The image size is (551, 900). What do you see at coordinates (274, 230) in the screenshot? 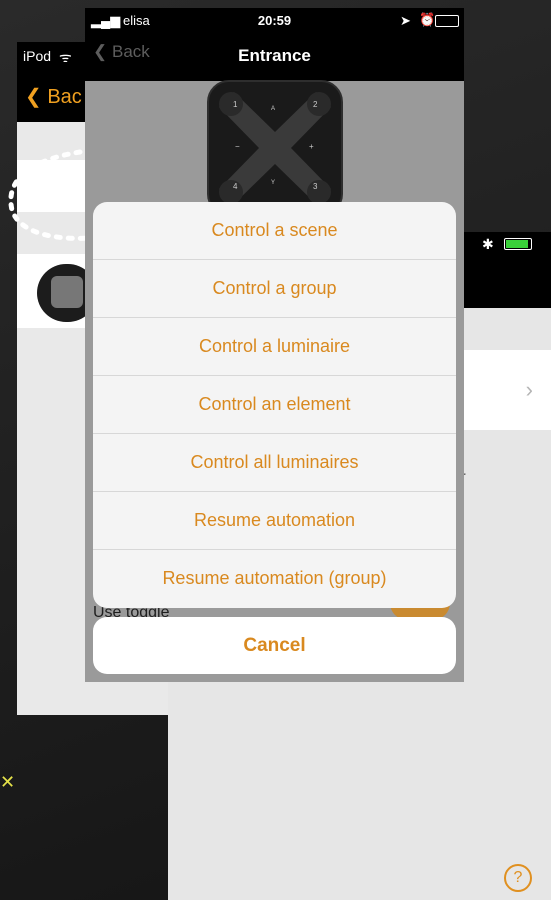
I see `action-control-scene: Control a scene` at bounding box center [274, 230].